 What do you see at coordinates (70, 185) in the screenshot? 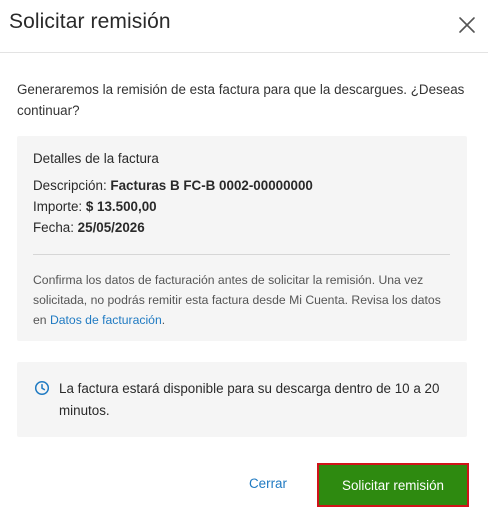
I see `description-label: Descripción:` at bounding box center [70, 185].